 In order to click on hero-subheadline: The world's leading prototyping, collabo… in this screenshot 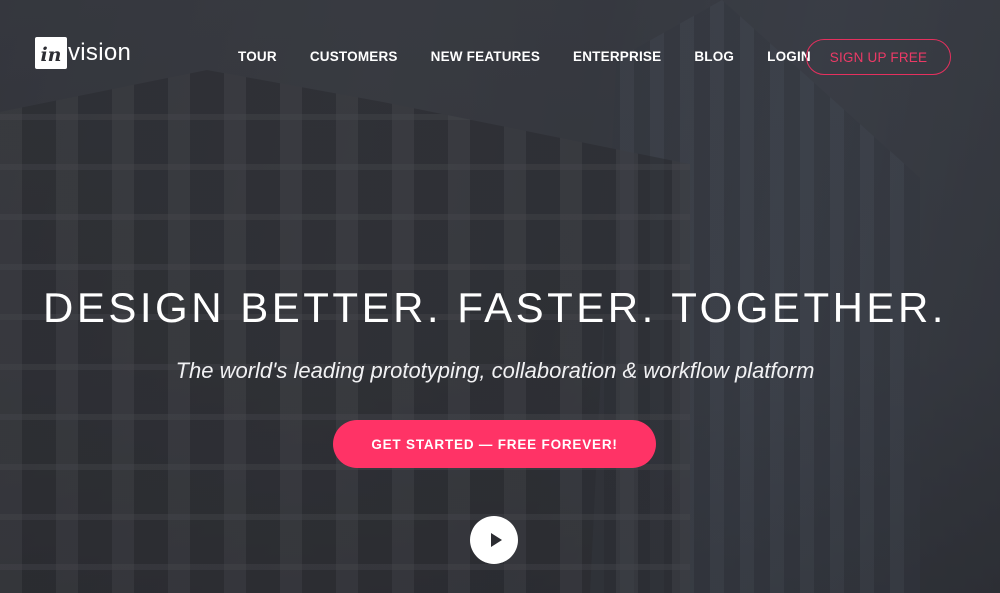, I will do `click(495, 370)`.